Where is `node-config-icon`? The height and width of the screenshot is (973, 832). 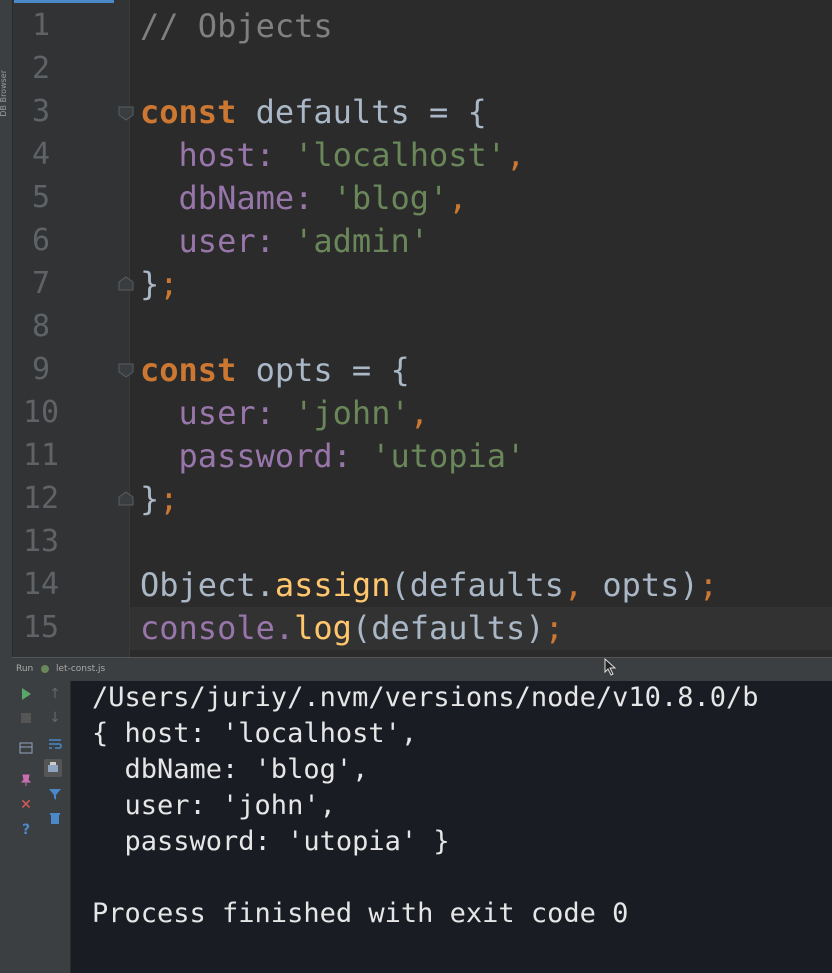 node-config-icon is located at coordinates (45, 669).